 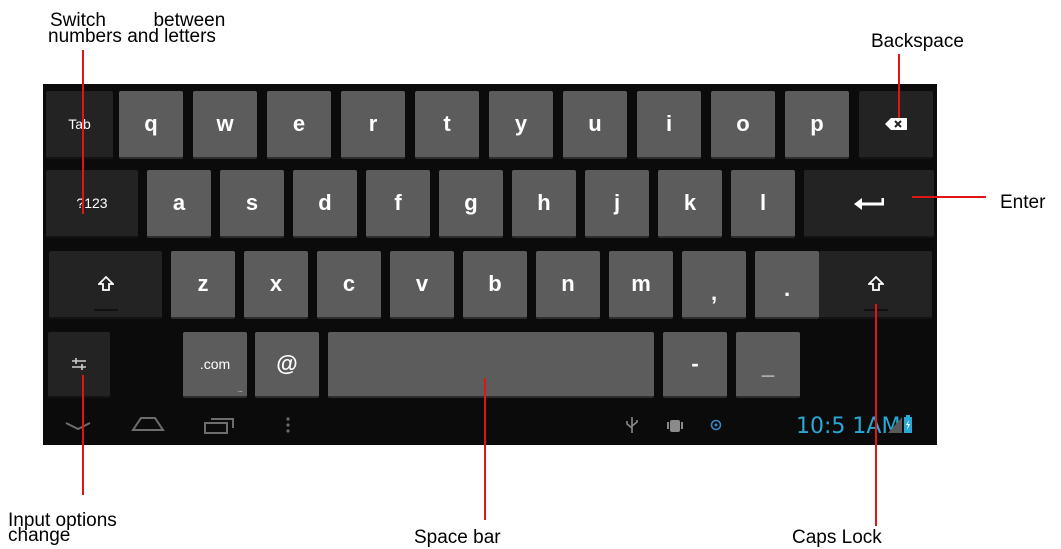 I want to click on backspace-annotation: Backspace, so click(x=917, y=41).